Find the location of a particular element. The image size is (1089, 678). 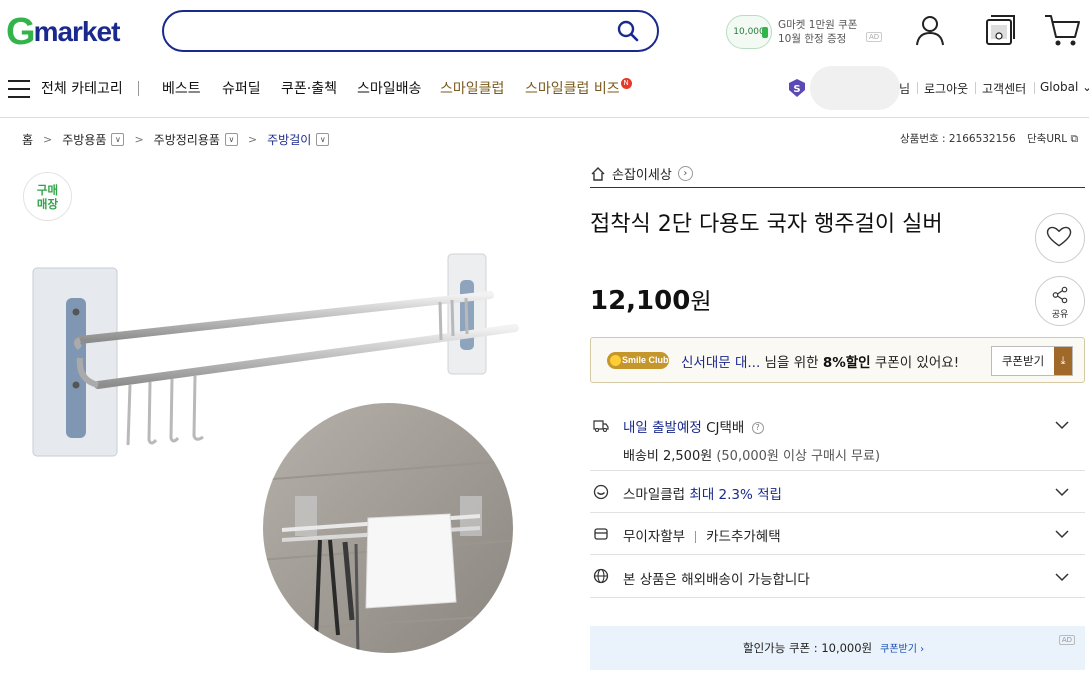

chevron-down-icon: ⌄ is located at coordinates (1085, 87).